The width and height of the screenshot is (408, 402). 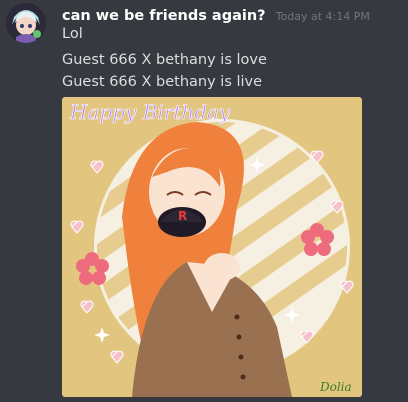 What do you see at coordinates (72, 34) in the screenshot?
I see `message-line: Lol` at bounding box center [72, 34].